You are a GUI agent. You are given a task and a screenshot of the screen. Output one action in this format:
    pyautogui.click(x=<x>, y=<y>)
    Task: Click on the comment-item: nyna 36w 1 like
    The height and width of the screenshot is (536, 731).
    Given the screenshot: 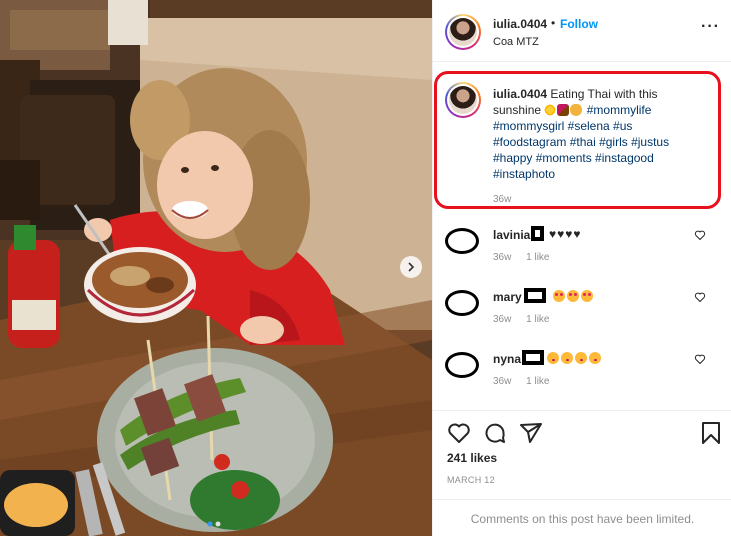 What is the action you would take?
    pyautogui.click(x=582, y=372)
    